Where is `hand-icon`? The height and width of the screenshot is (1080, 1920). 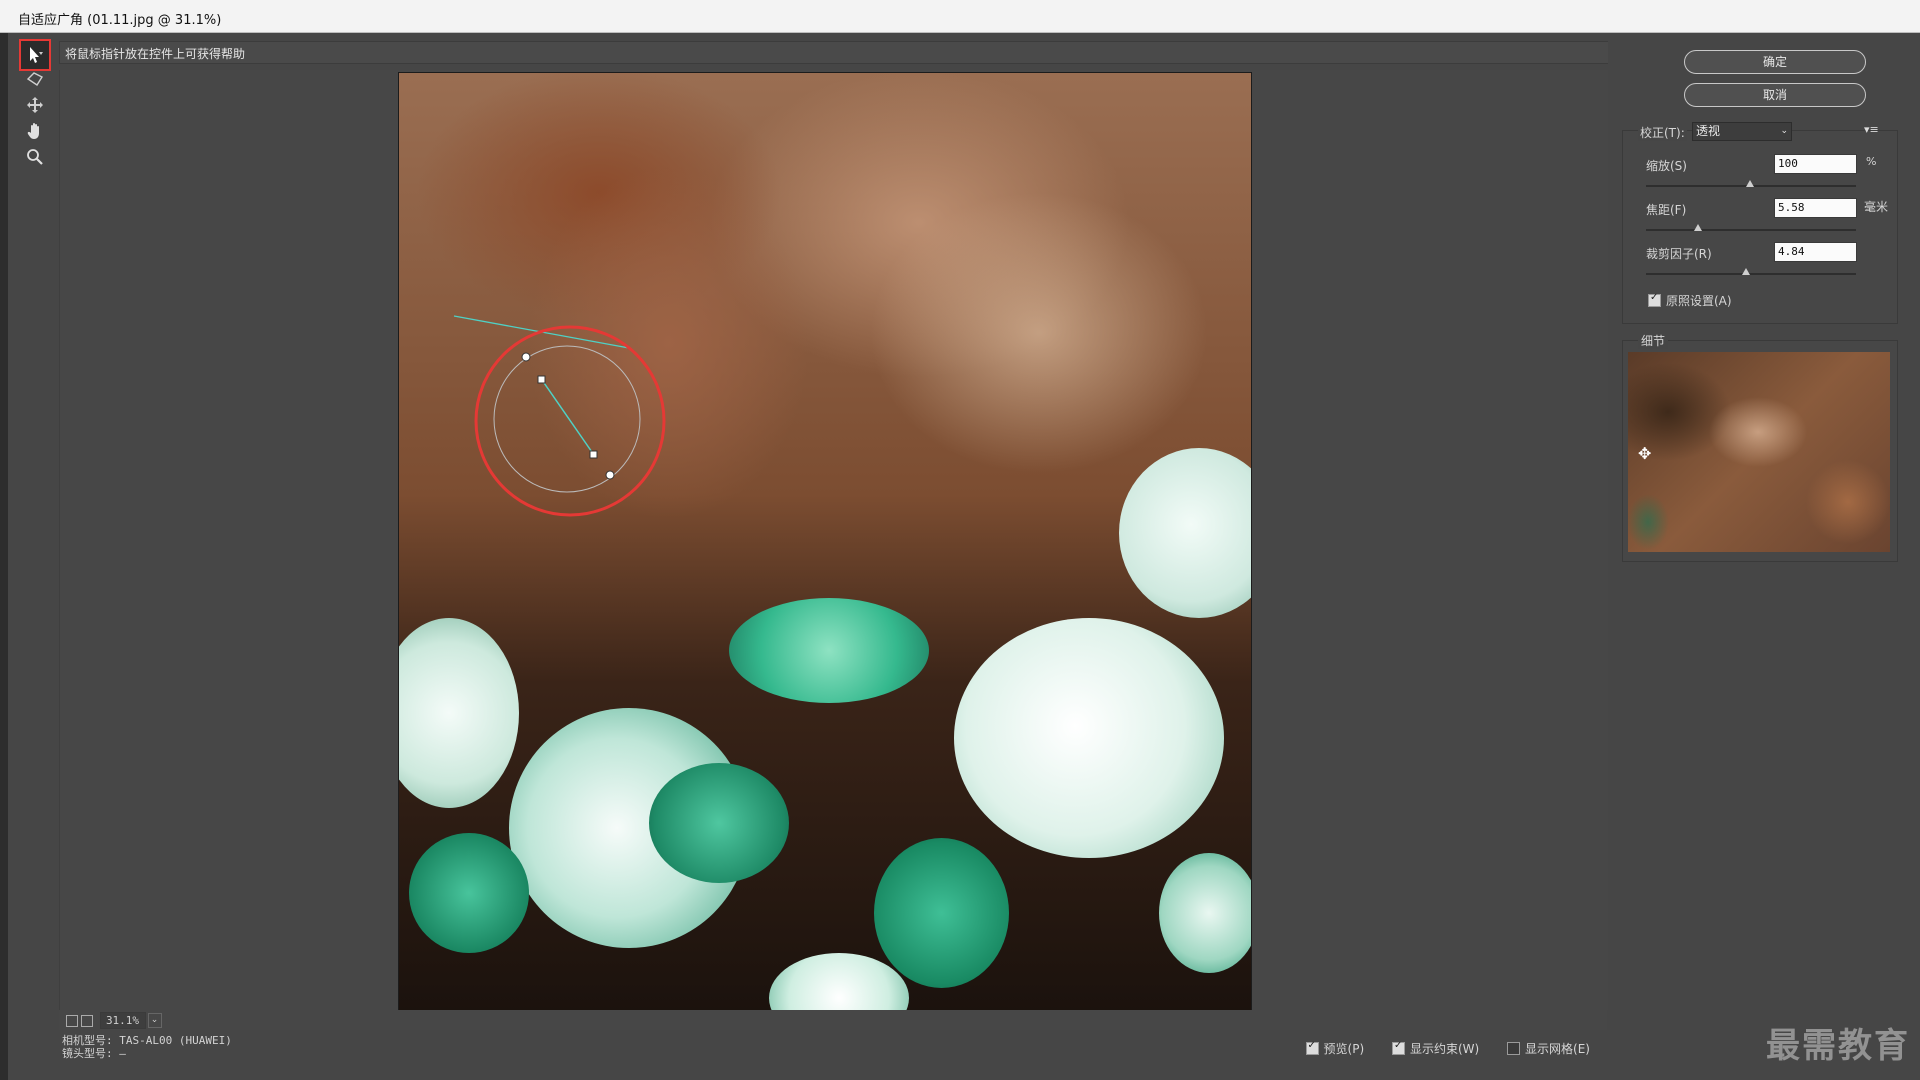
hand-icon is located at coordinates (33, 131).